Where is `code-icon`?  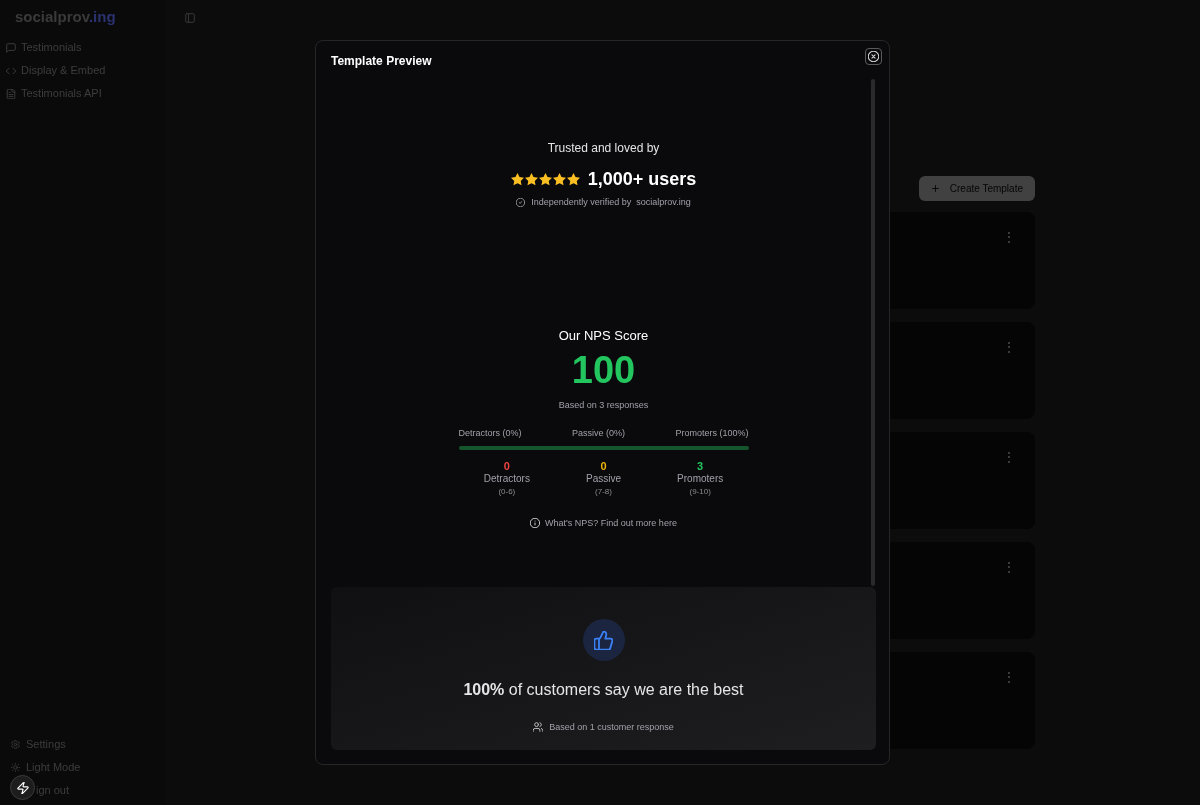 code-icon is located at coordinates (11, 70).